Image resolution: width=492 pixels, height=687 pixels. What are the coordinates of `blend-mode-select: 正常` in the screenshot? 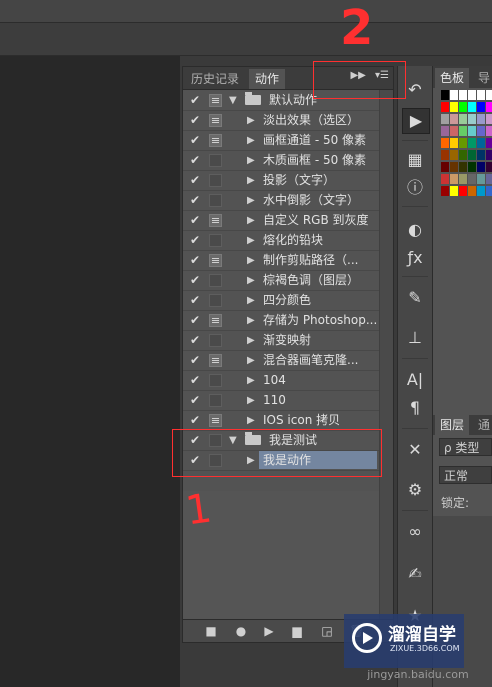 It's located at (465, 475).